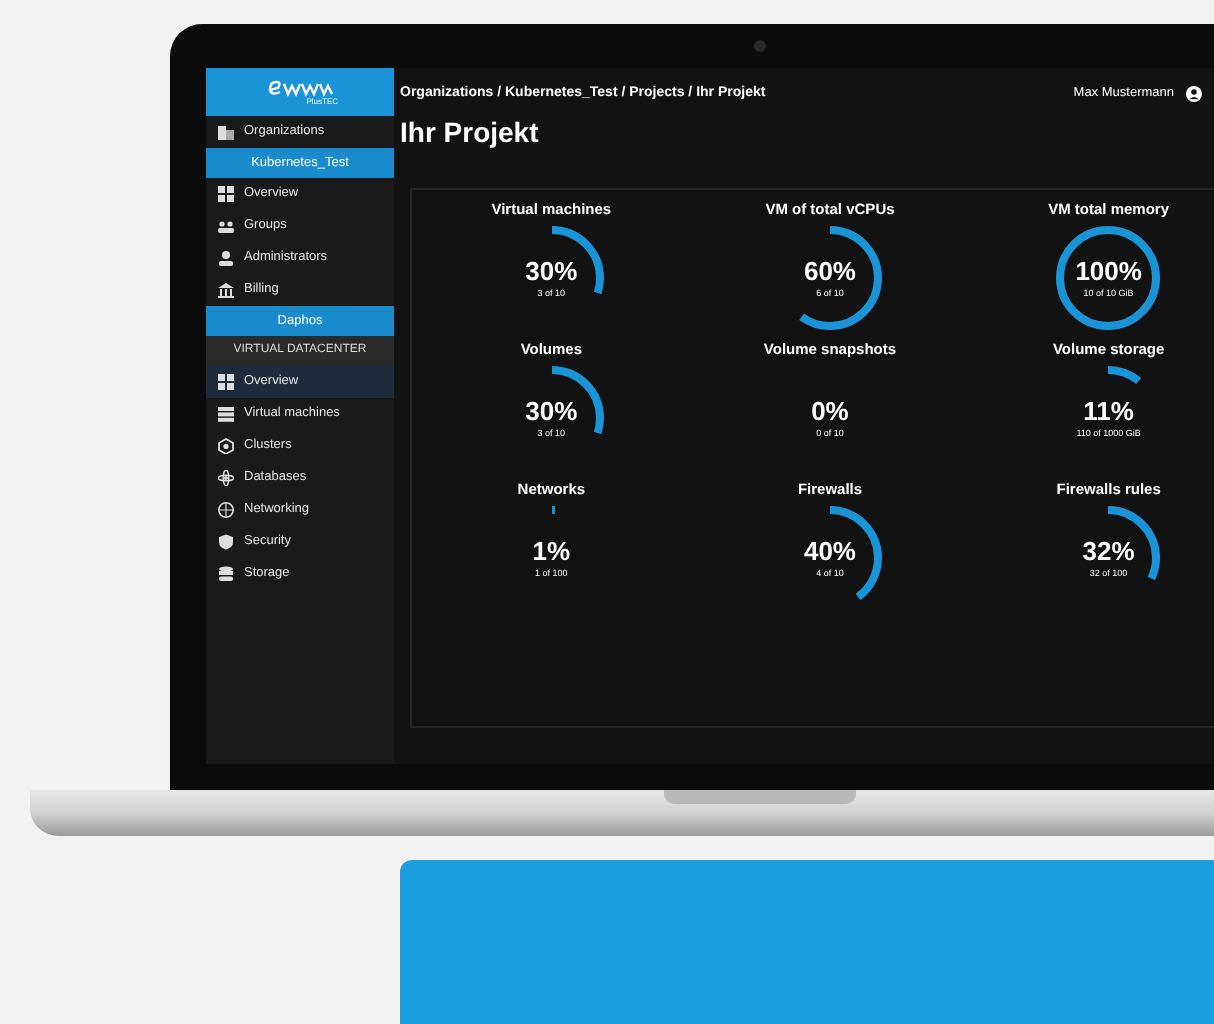 This screenshot has height=1024, width=1214. I want to click on gauge-percent: 0%, so click(830, 410).